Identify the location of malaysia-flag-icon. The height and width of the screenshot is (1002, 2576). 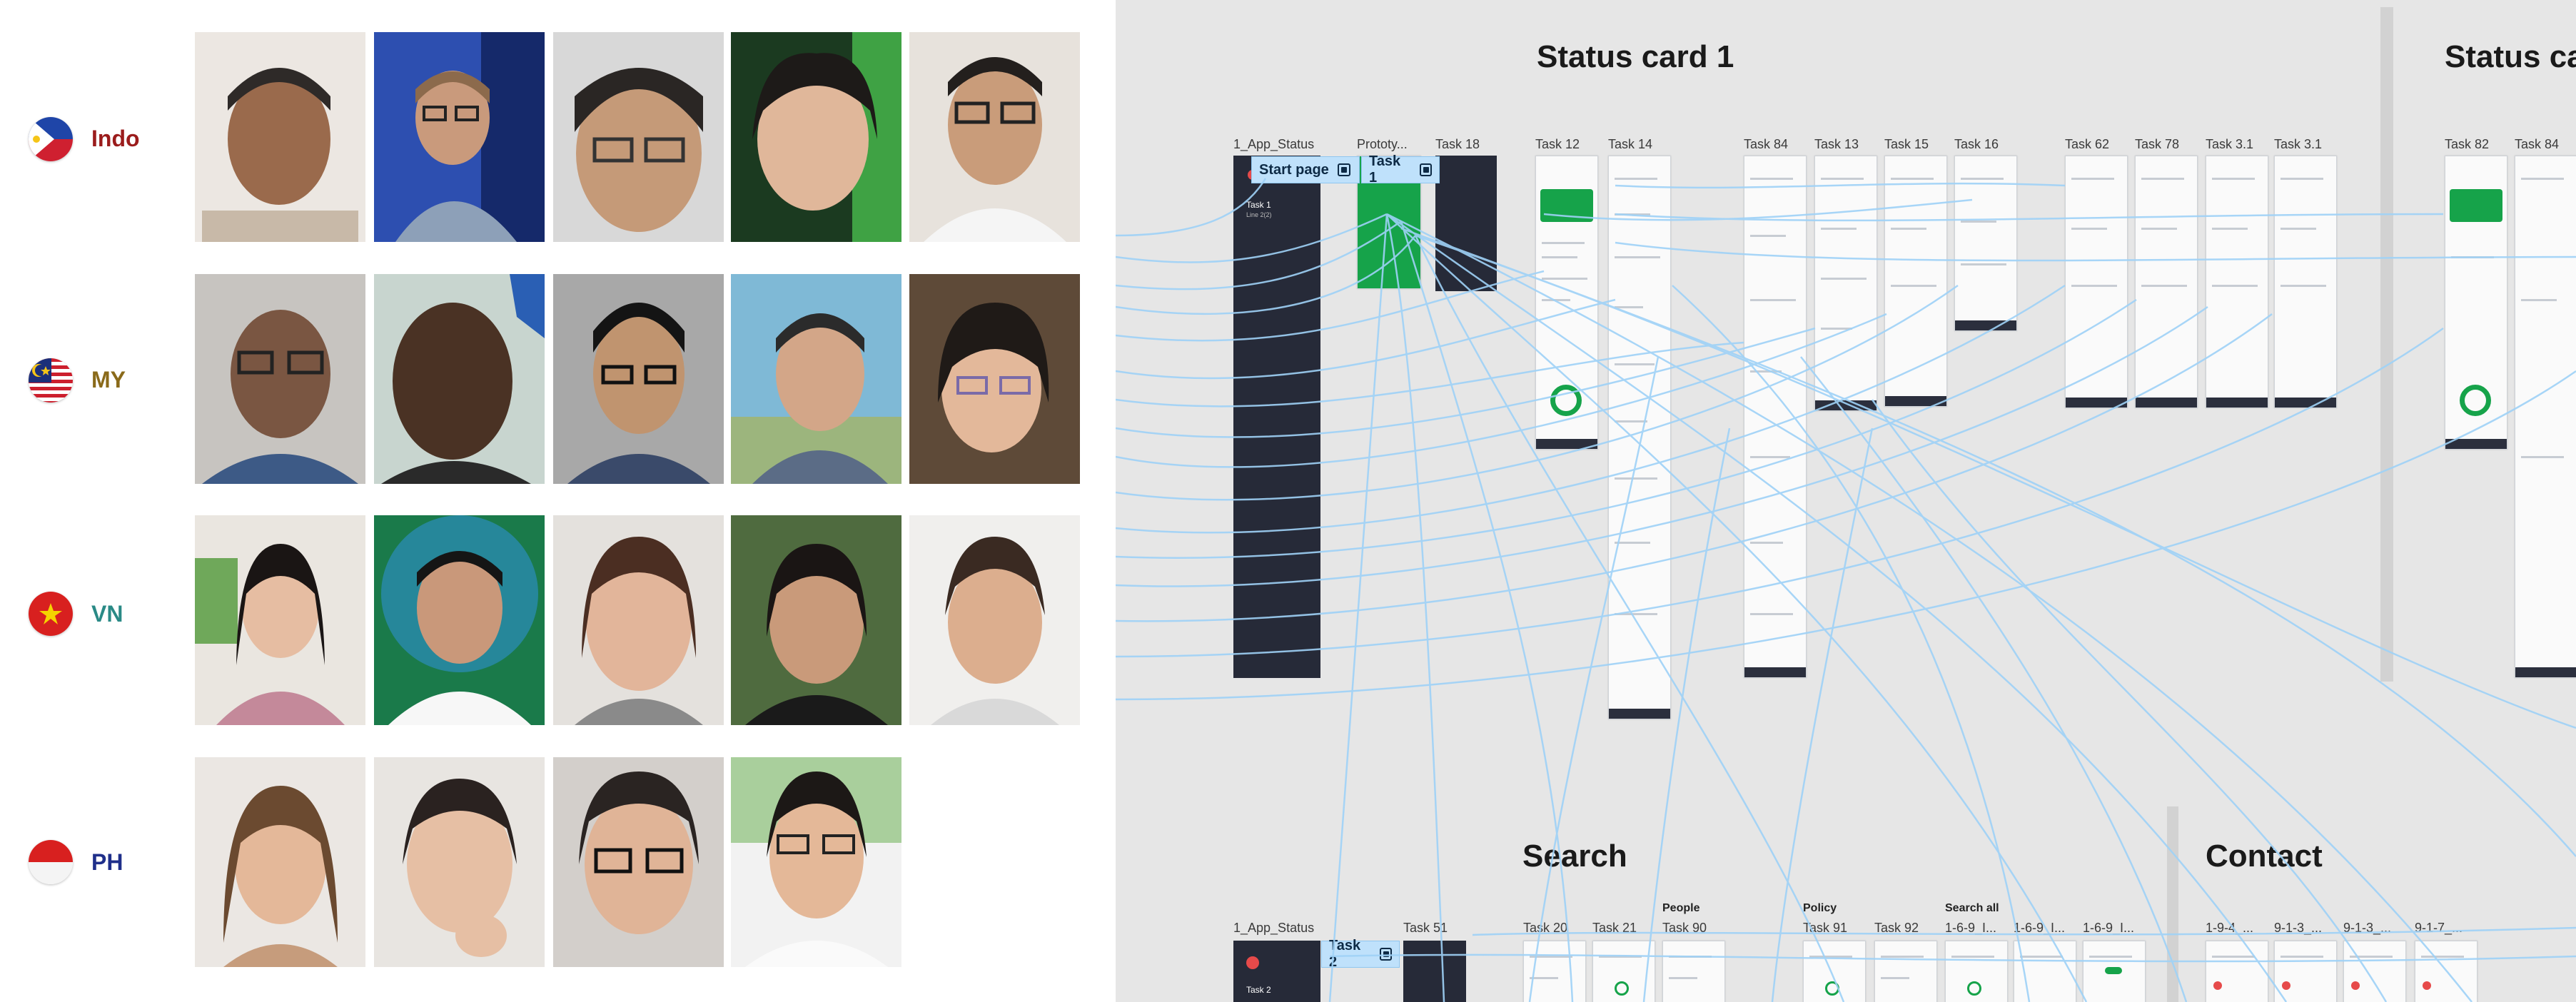
(51, 380).